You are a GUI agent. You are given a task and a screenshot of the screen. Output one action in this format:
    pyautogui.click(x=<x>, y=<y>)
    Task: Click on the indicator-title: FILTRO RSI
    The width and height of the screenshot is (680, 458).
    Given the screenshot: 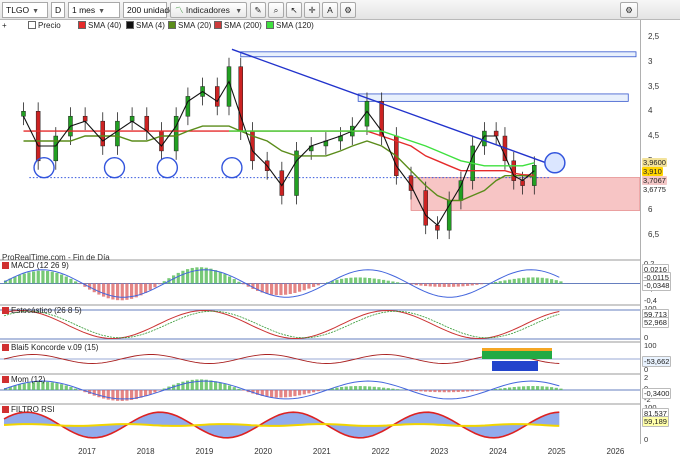 What is the action you would take?
    pyautogui.click(x=28, y=409)
    